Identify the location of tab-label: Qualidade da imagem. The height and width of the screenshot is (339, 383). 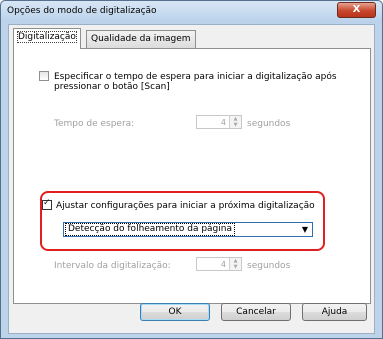
(141, 39).